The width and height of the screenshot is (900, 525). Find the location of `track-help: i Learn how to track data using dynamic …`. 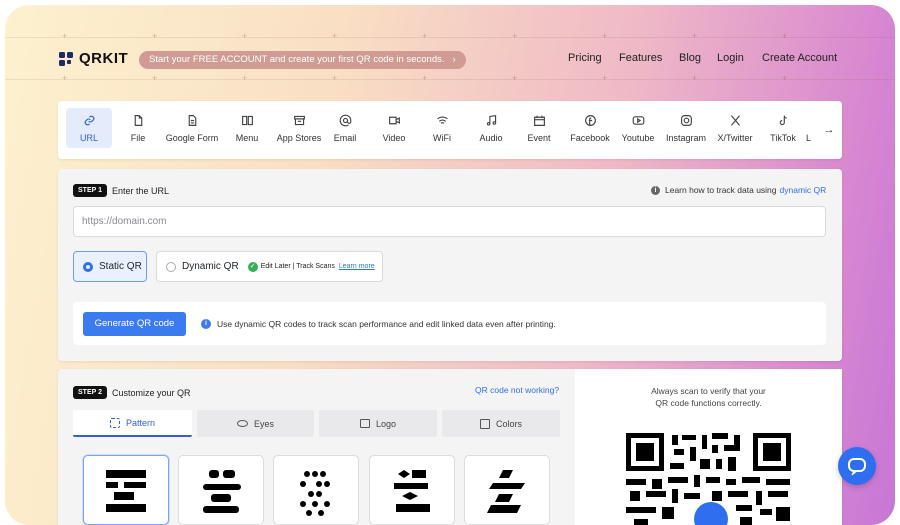

track-help: i Learn how to track data using dynamic … is located at coordinates (738, 190).